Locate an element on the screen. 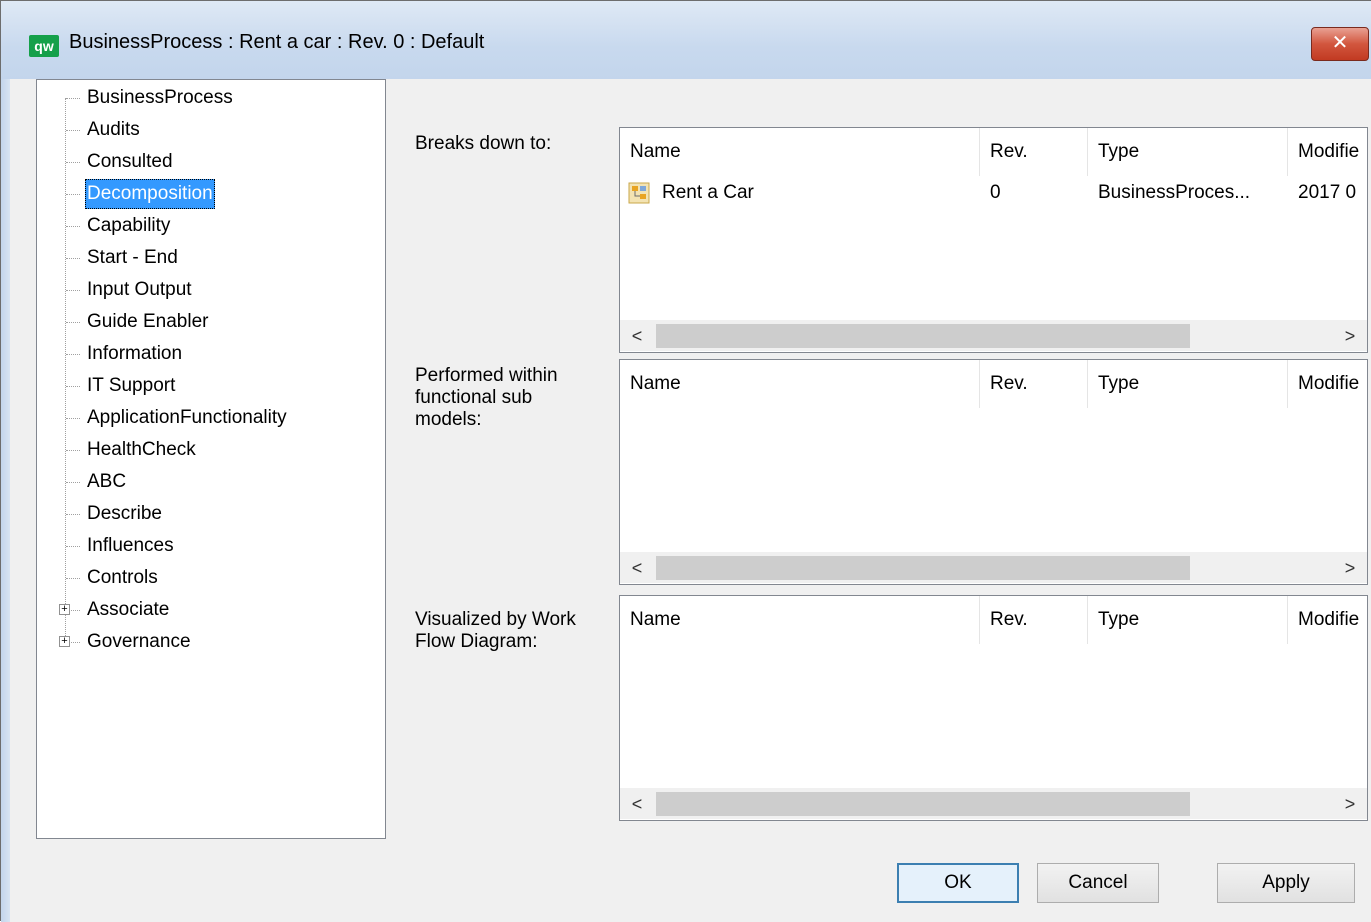  tree-item-label: Information is located at coordinates (135, 353).